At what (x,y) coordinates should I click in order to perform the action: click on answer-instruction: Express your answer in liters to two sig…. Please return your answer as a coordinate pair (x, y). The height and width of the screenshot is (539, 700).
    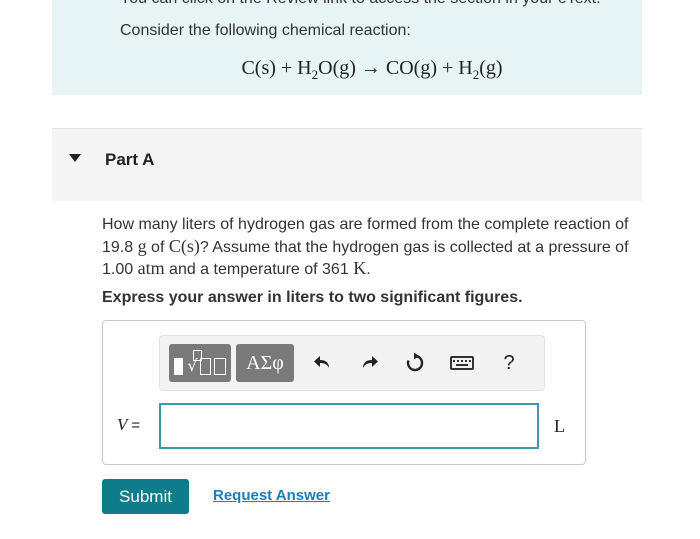
    Looking at the image, I should click on (312, 297).